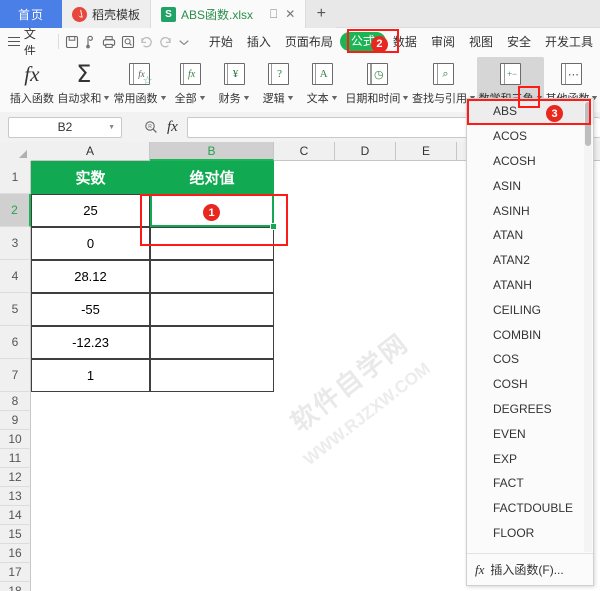  What do you see at coordinates (273, 14) in the screenshot?
I see `restore-icon: ⎕` at bounding box center [273, 14].